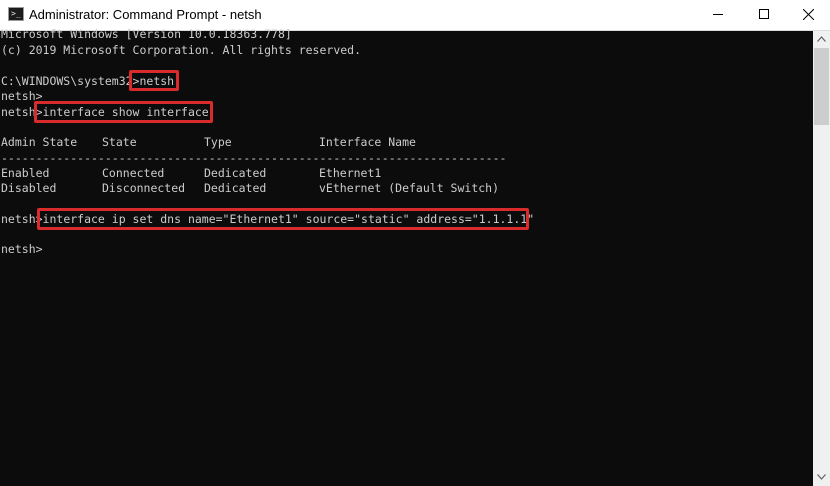 The height and width of the screenshot is (486, 830). I want to click on close-icon, so click(808, 14).